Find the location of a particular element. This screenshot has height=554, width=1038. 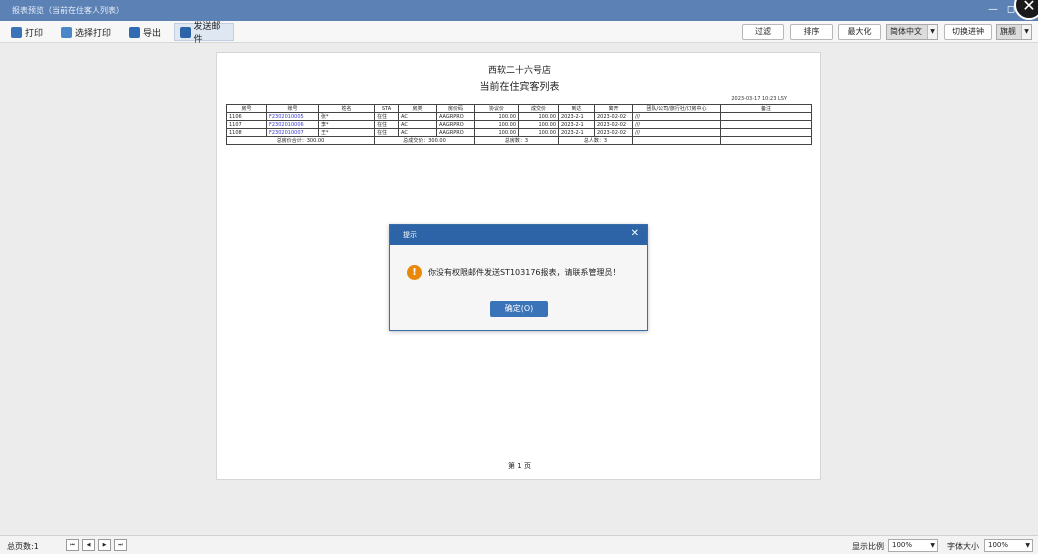

export-button: 导出 is located at coordinates (145, 32).